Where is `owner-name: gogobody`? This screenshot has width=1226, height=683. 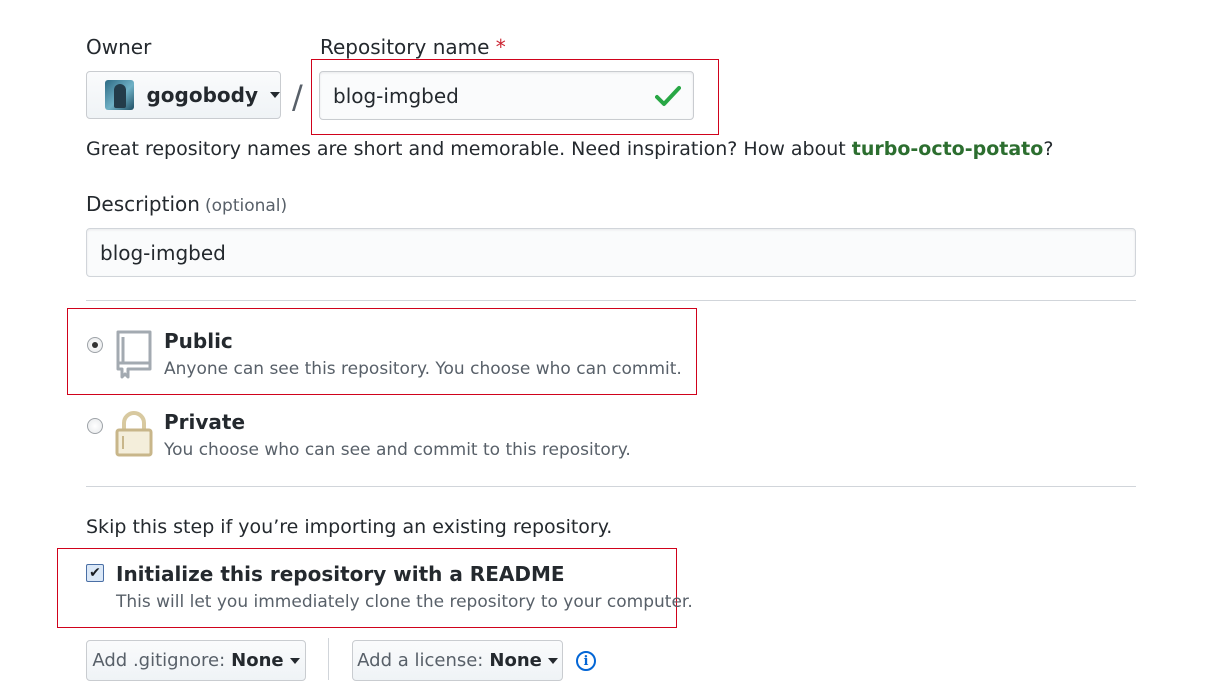
owner-name: gogobody is located at coordinates (202, 95).